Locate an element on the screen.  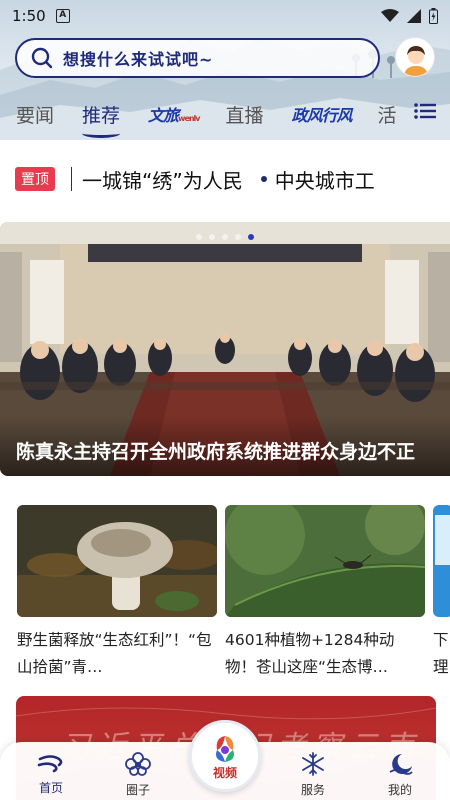
channel-menu-icon is located at coordinates (425, 111).